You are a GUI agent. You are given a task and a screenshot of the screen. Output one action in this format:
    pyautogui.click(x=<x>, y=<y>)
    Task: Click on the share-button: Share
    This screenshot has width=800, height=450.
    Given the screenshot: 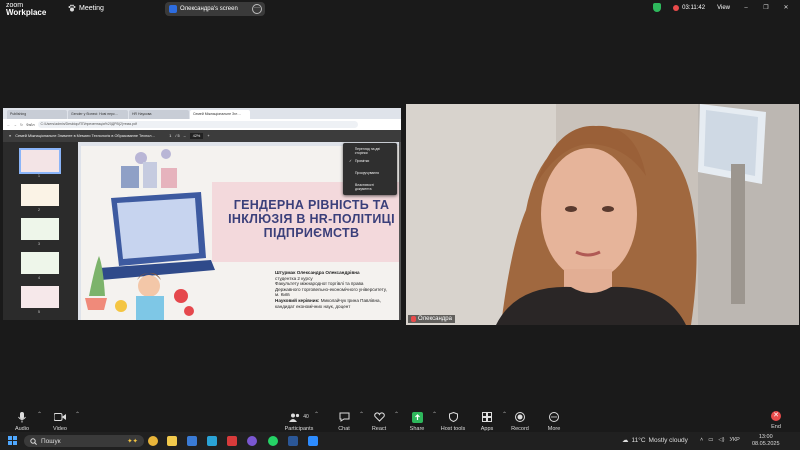 What is the action you would take?
    pyautogui.click(x=417, y=421)
    